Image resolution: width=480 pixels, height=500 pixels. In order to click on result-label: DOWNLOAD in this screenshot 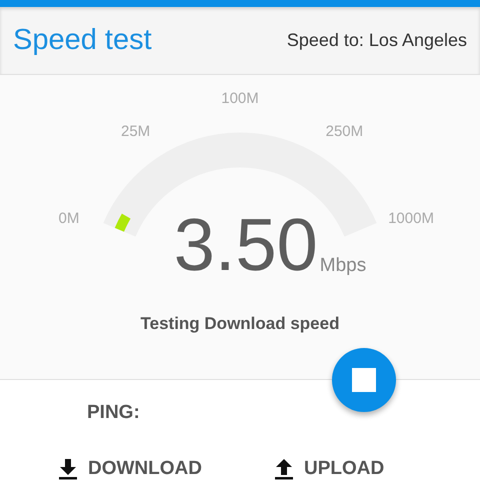, I will do `click(145, 468)`.